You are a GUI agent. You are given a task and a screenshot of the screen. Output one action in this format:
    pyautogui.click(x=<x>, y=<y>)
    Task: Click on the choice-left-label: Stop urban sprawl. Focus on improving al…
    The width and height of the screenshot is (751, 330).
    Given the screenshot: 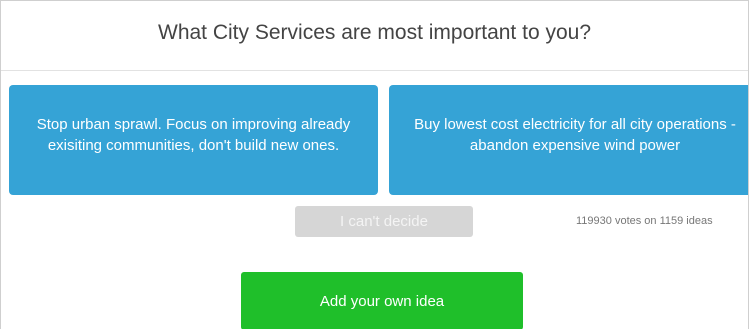 What is the action you would take?
    pyautogui.click(x=193, y=135)
    